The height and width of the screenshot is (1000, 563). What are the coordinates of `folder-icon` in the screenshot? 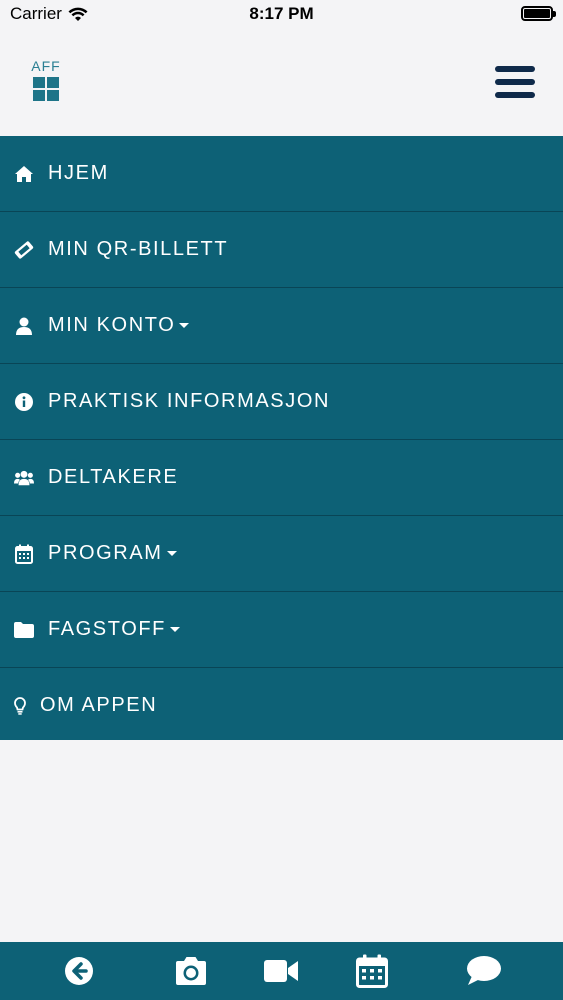 It's located at (24, 630).